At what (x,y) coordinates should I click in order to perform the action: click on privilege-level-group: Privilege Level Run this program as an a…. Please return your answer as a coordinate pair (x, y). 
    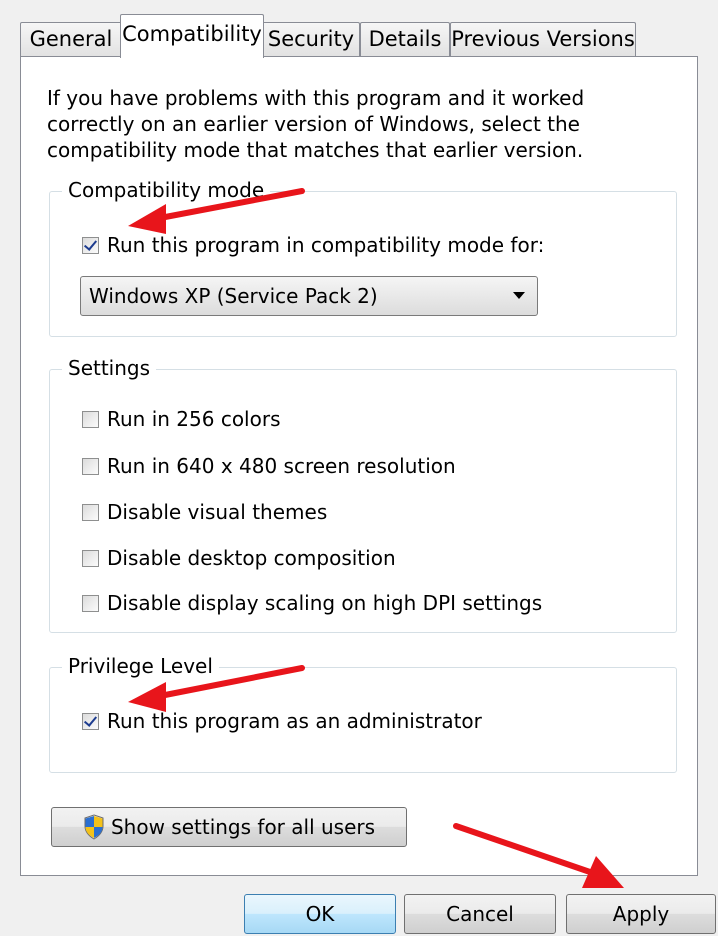
    Looking at the image, I should click on (363, 713).